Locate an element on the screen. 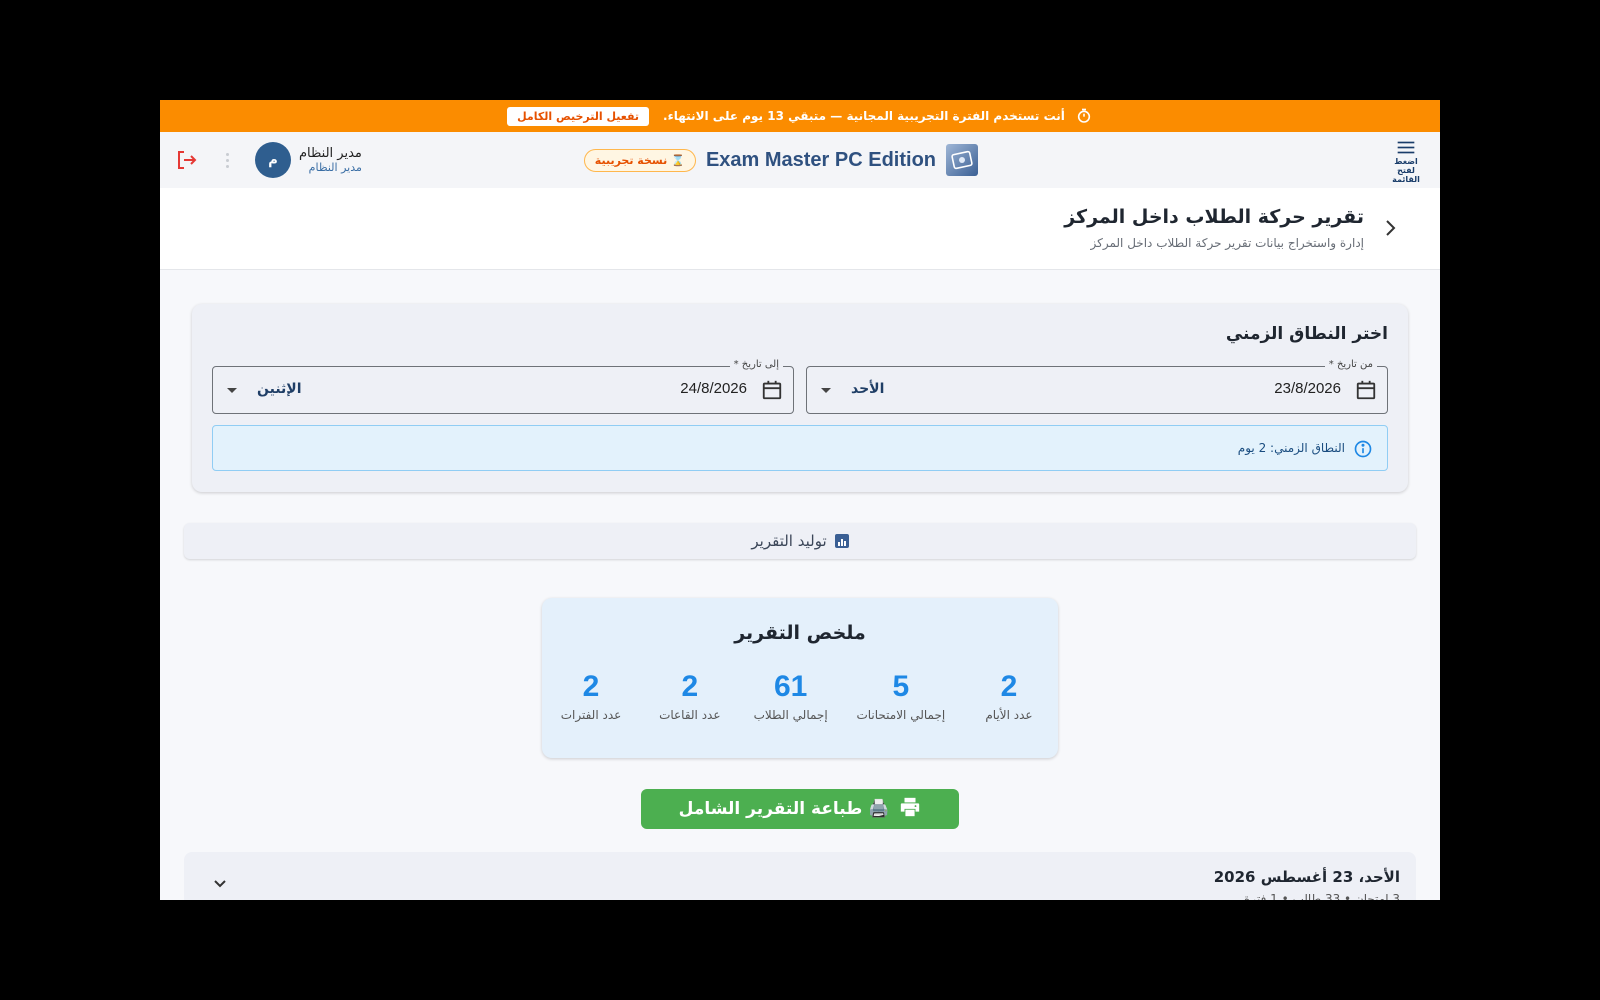 This screenshot has width=1600, height=1000. user-info: مدير النظام مدير النظام is located at coordinates (330, 160).